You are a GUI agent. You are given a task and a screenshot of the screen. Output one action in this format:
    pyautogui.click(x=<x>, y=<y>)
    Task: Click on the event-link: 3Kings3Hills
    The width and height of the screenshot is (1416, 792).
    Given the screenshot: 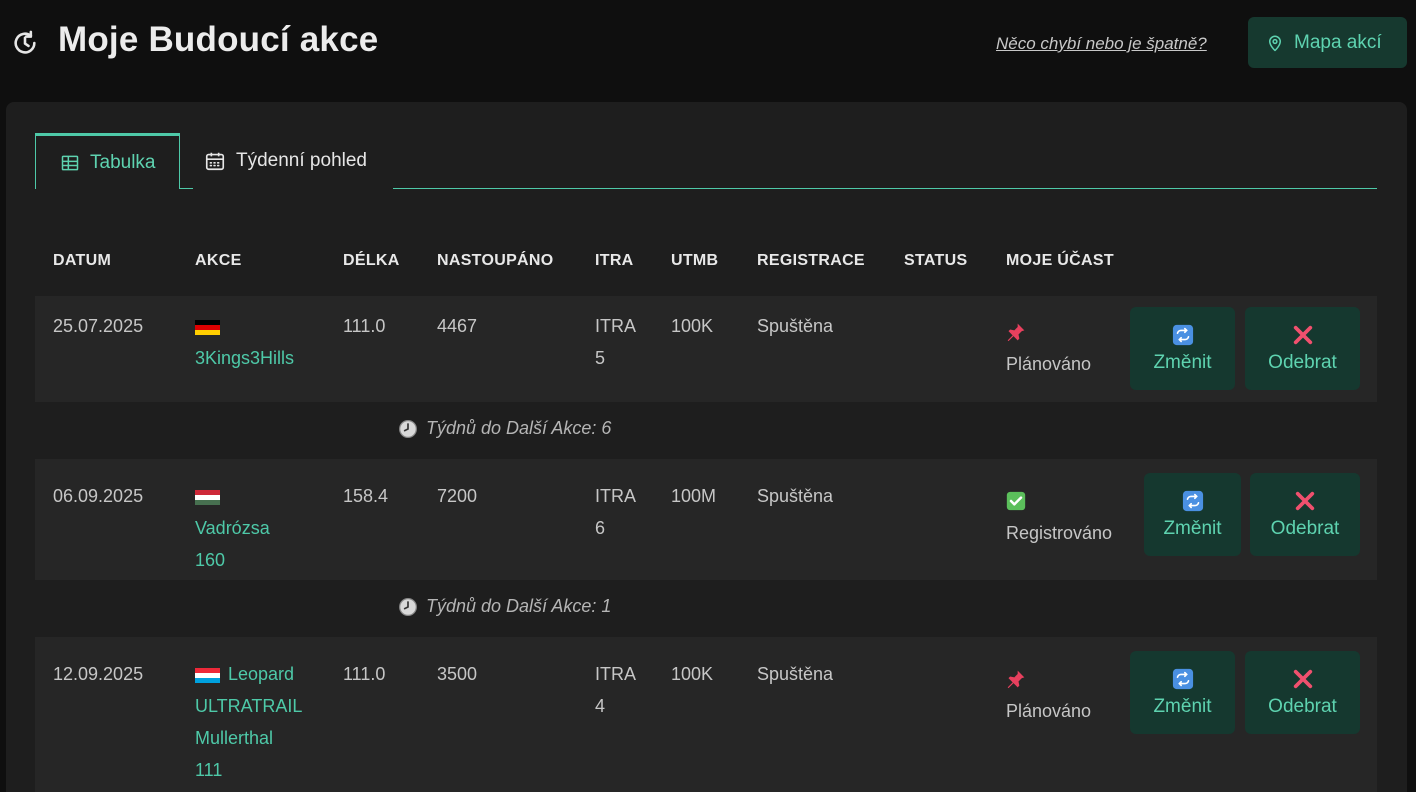 What is the action you would take?
    pyautogui.click(x=244, y=358)
    